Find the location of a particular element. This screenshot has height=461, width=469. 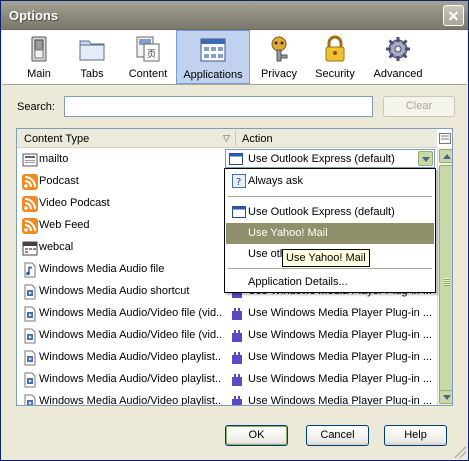

applications-icon is located at coordinates (213, 50).